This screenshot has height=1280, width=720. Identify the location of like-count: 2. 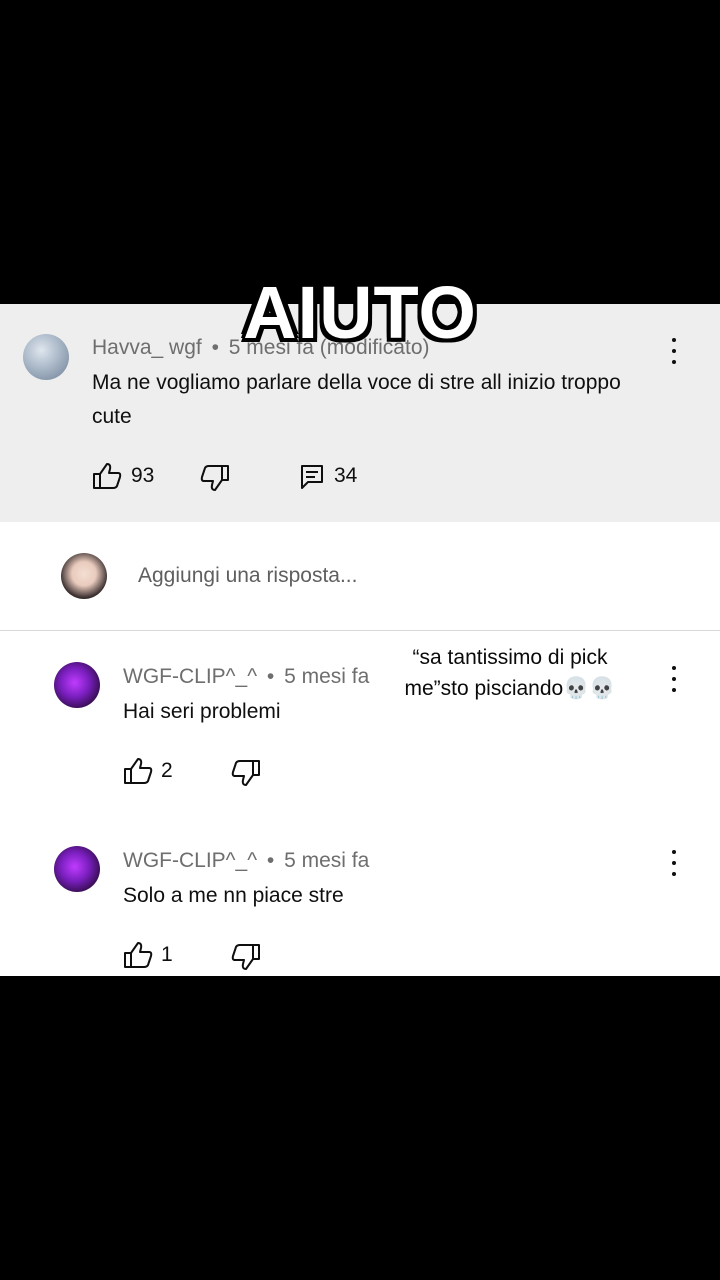
(167, 770).